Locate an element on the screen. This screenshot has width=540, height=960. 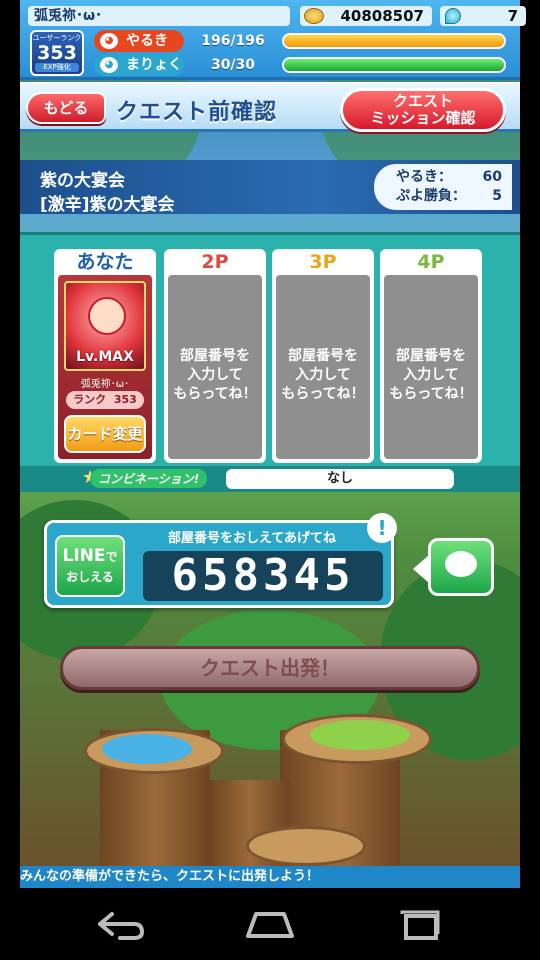
stamina-row: ◕ やるき 196/196 is located at coordinates (312, 41).